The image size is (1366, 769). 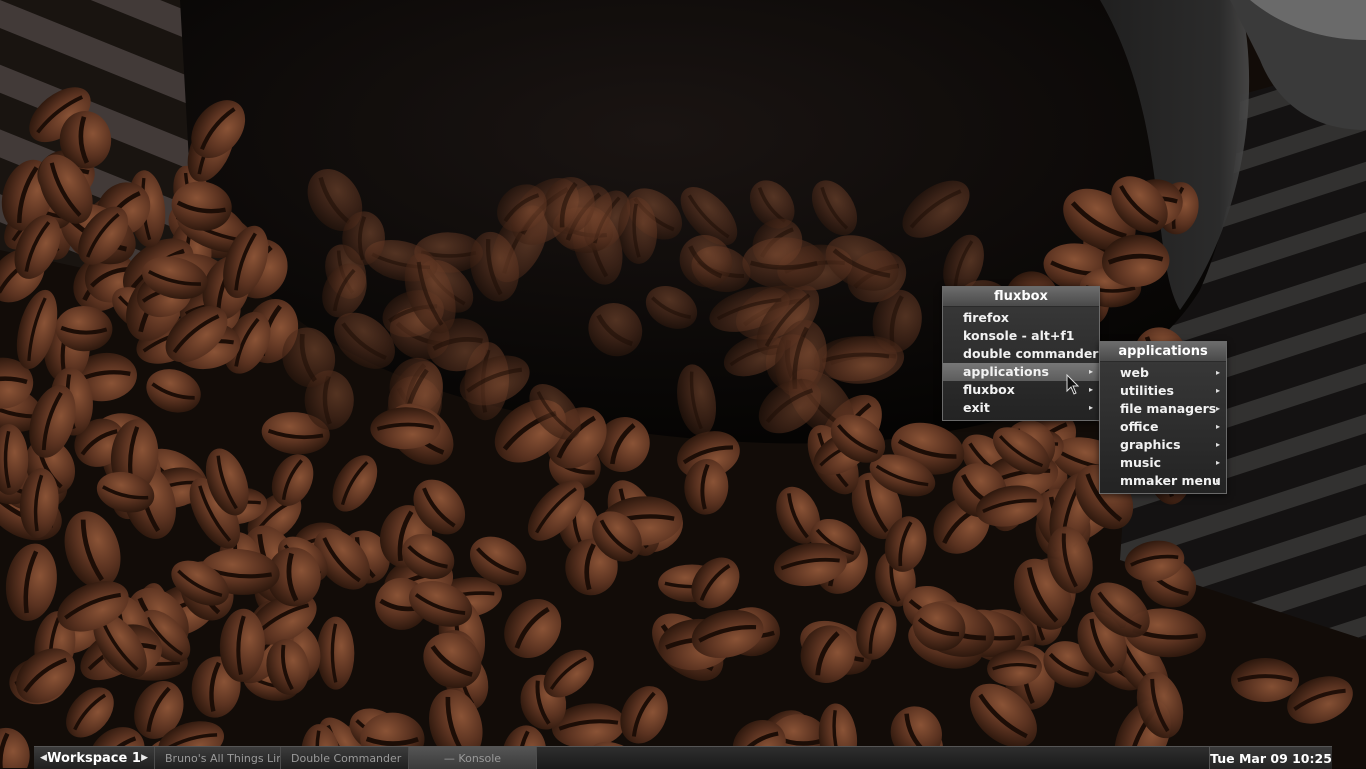 I want to click on menu-item-label: graphics, so click(x=1150, y=444).